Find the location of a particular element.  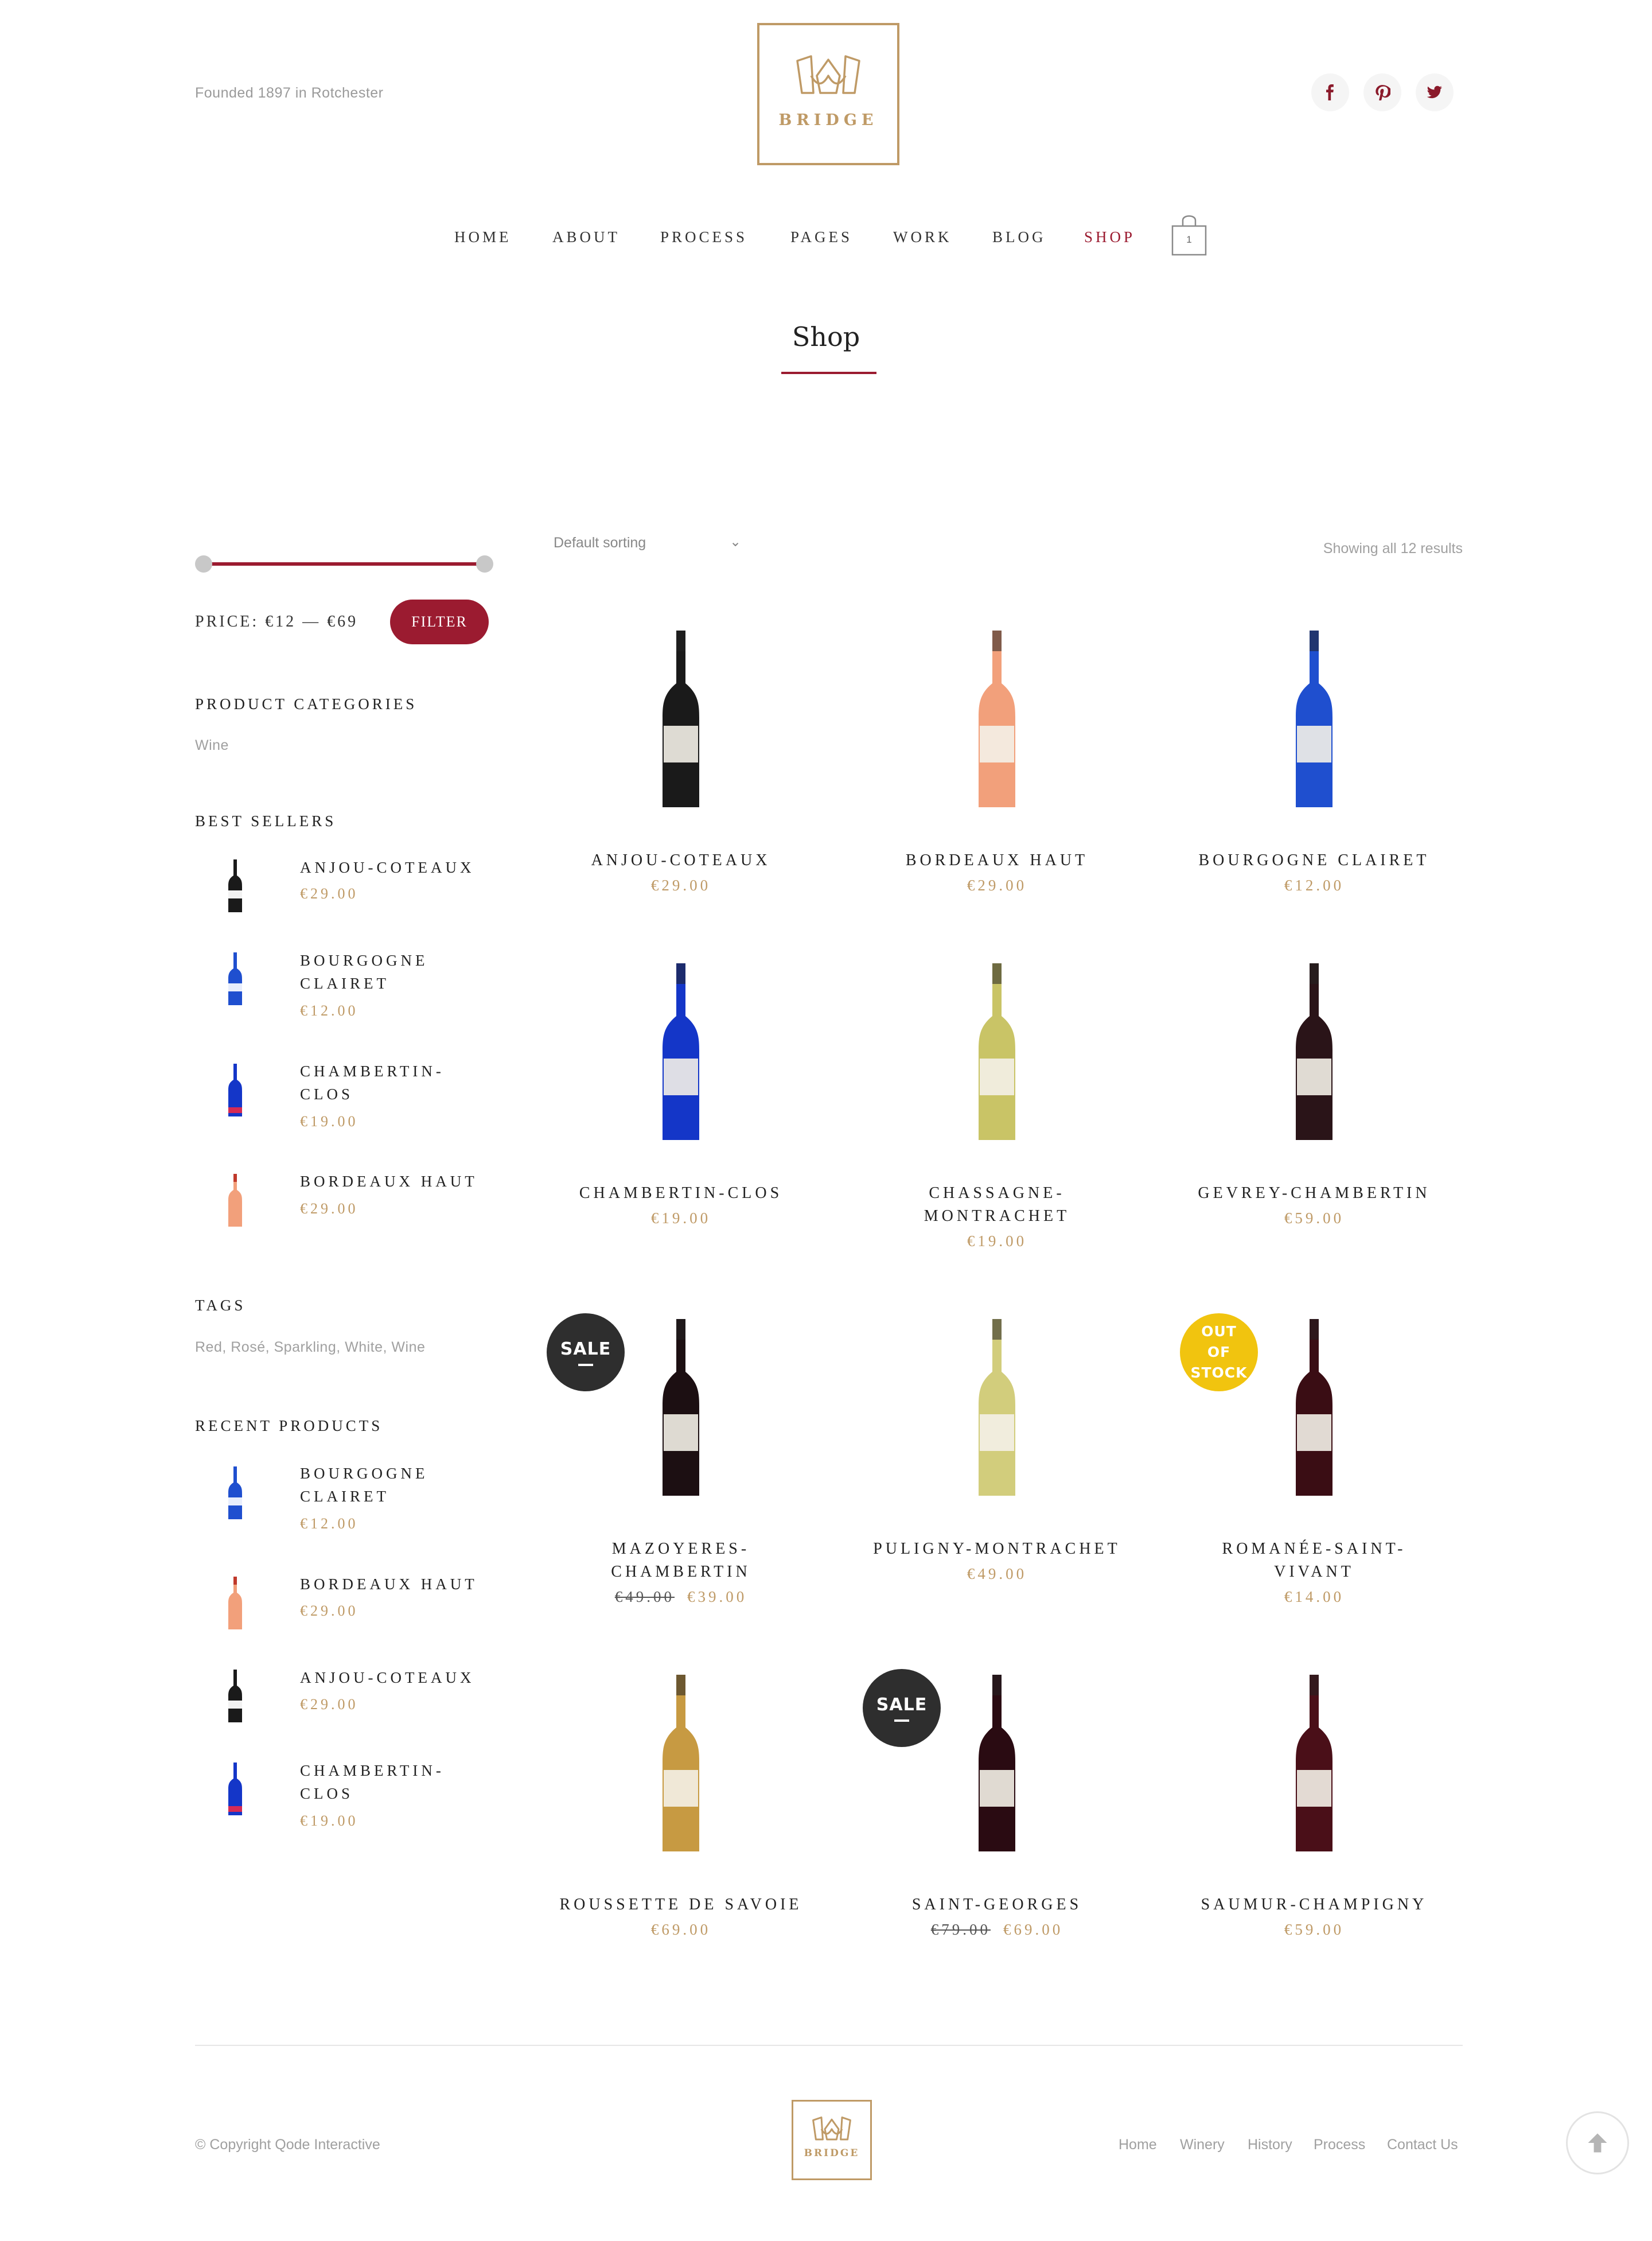

product-name: BORDEAUX HAUT is located at coordinates (997, 860).